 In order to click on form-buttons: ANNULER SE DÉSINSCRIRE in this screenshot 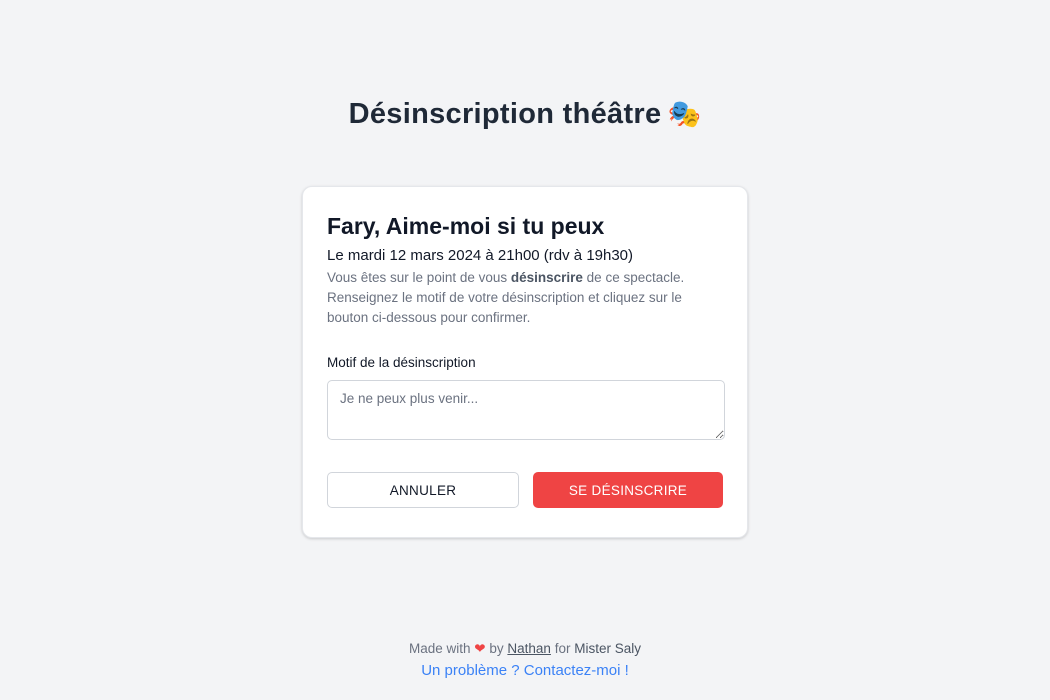, I will do `click(525, 490)`.